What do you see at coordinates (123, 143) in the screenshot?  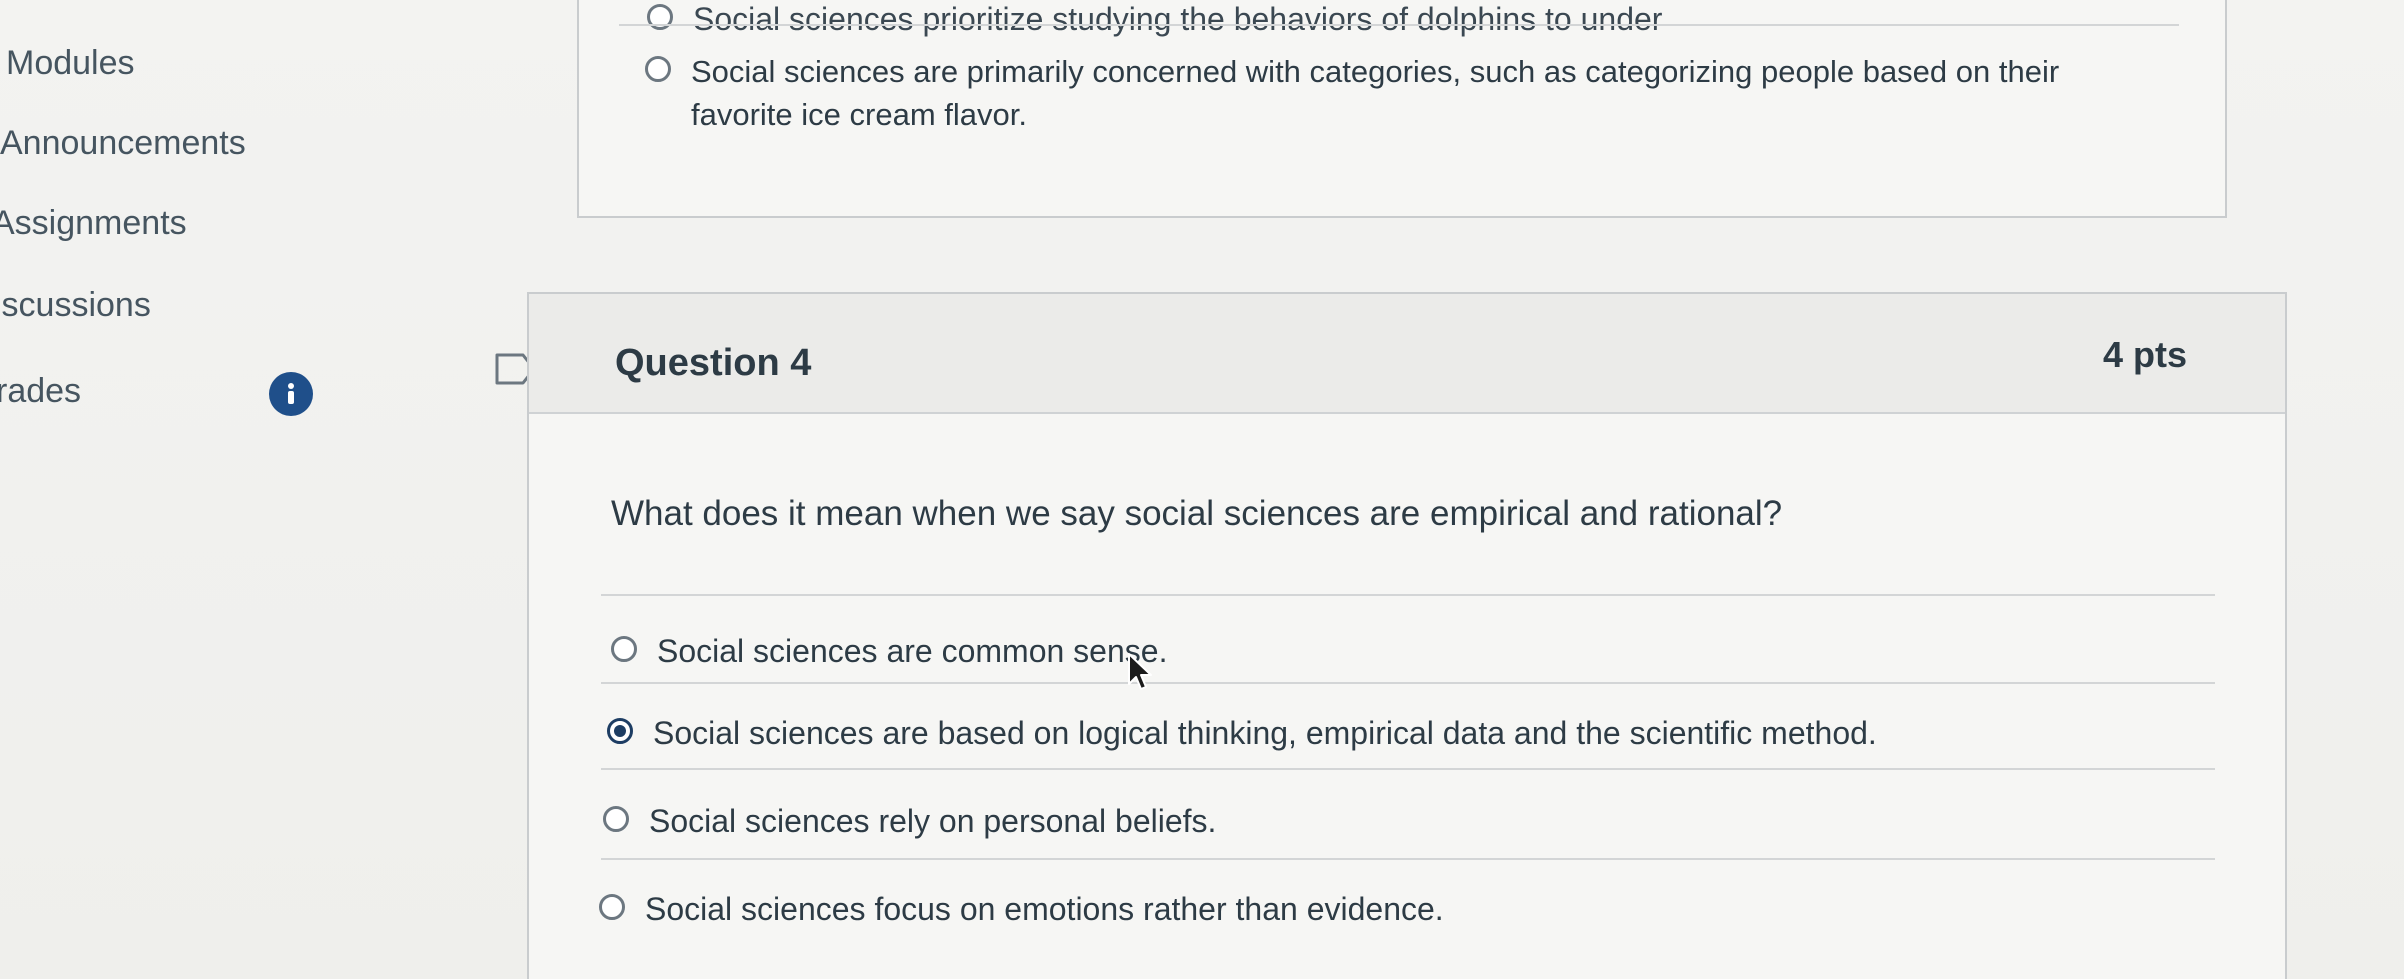 I see `nav-item-announcements: Announcements` at bounding box center [123, 143].